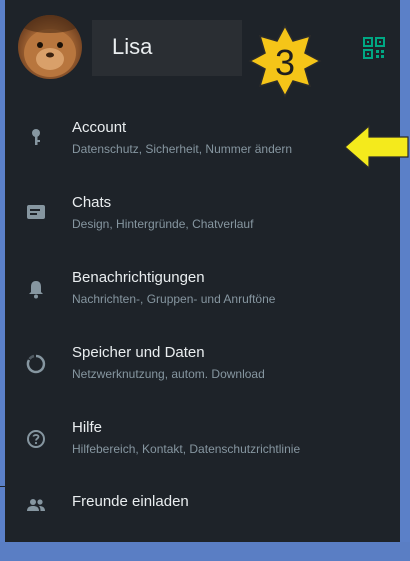  Describe the element at coordinates (132, 46) in the screenshot. I see `profile-name: Lisa` at that location.